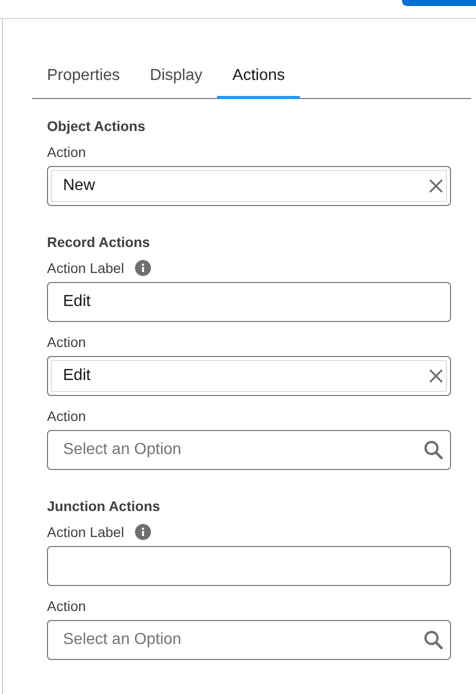 This screenshot has width=476, height=694. Describe the element at coordinates (249, 566) in the screenshot. I see `input-field` at that location.